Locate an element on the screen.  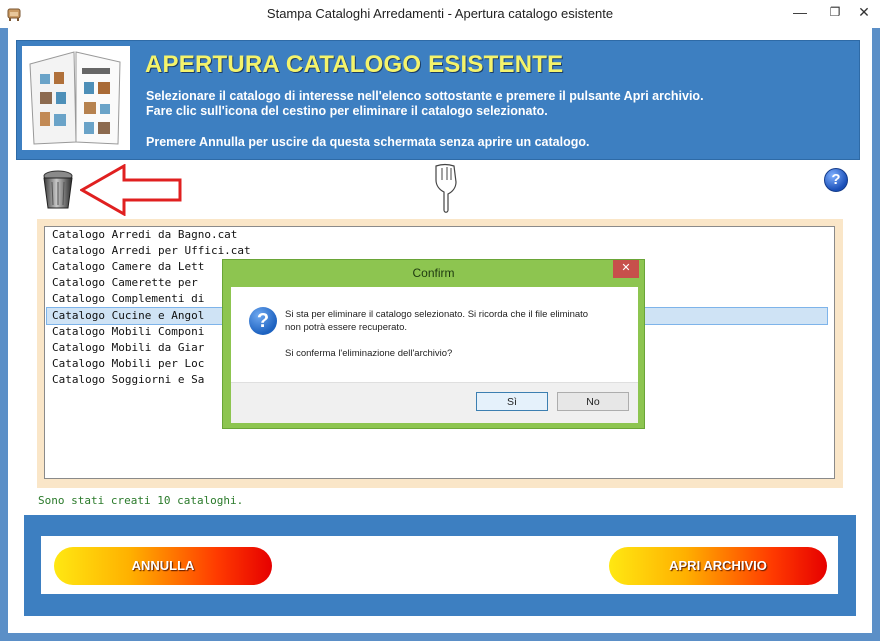
dialog-message-line-2: non potrà essere recuperato. is located at coordinates (346, 327).